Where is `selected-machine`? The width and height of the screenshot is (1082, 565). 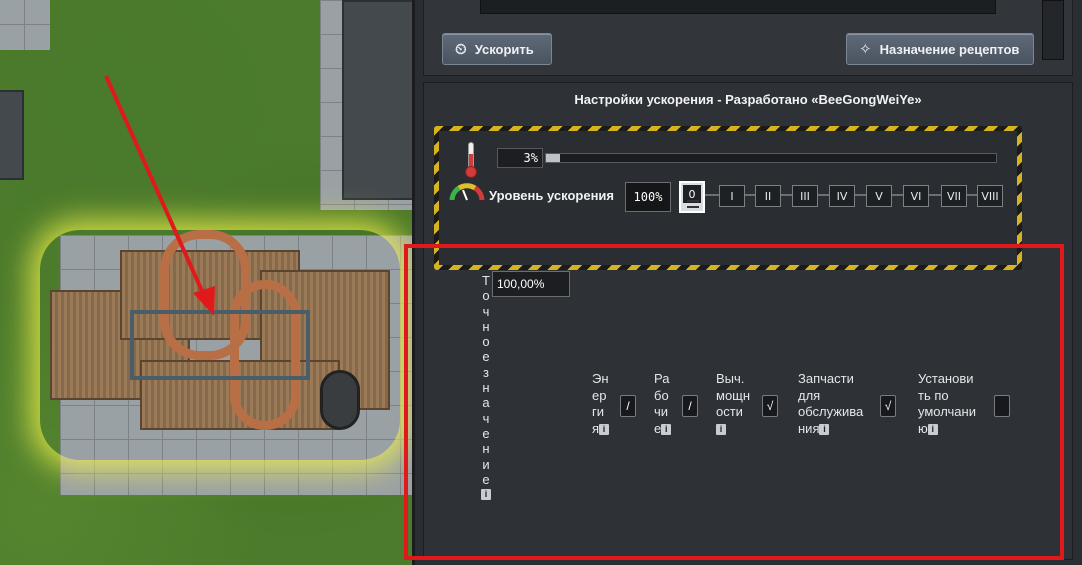
selected-machine is located at coordinates (220, 345).